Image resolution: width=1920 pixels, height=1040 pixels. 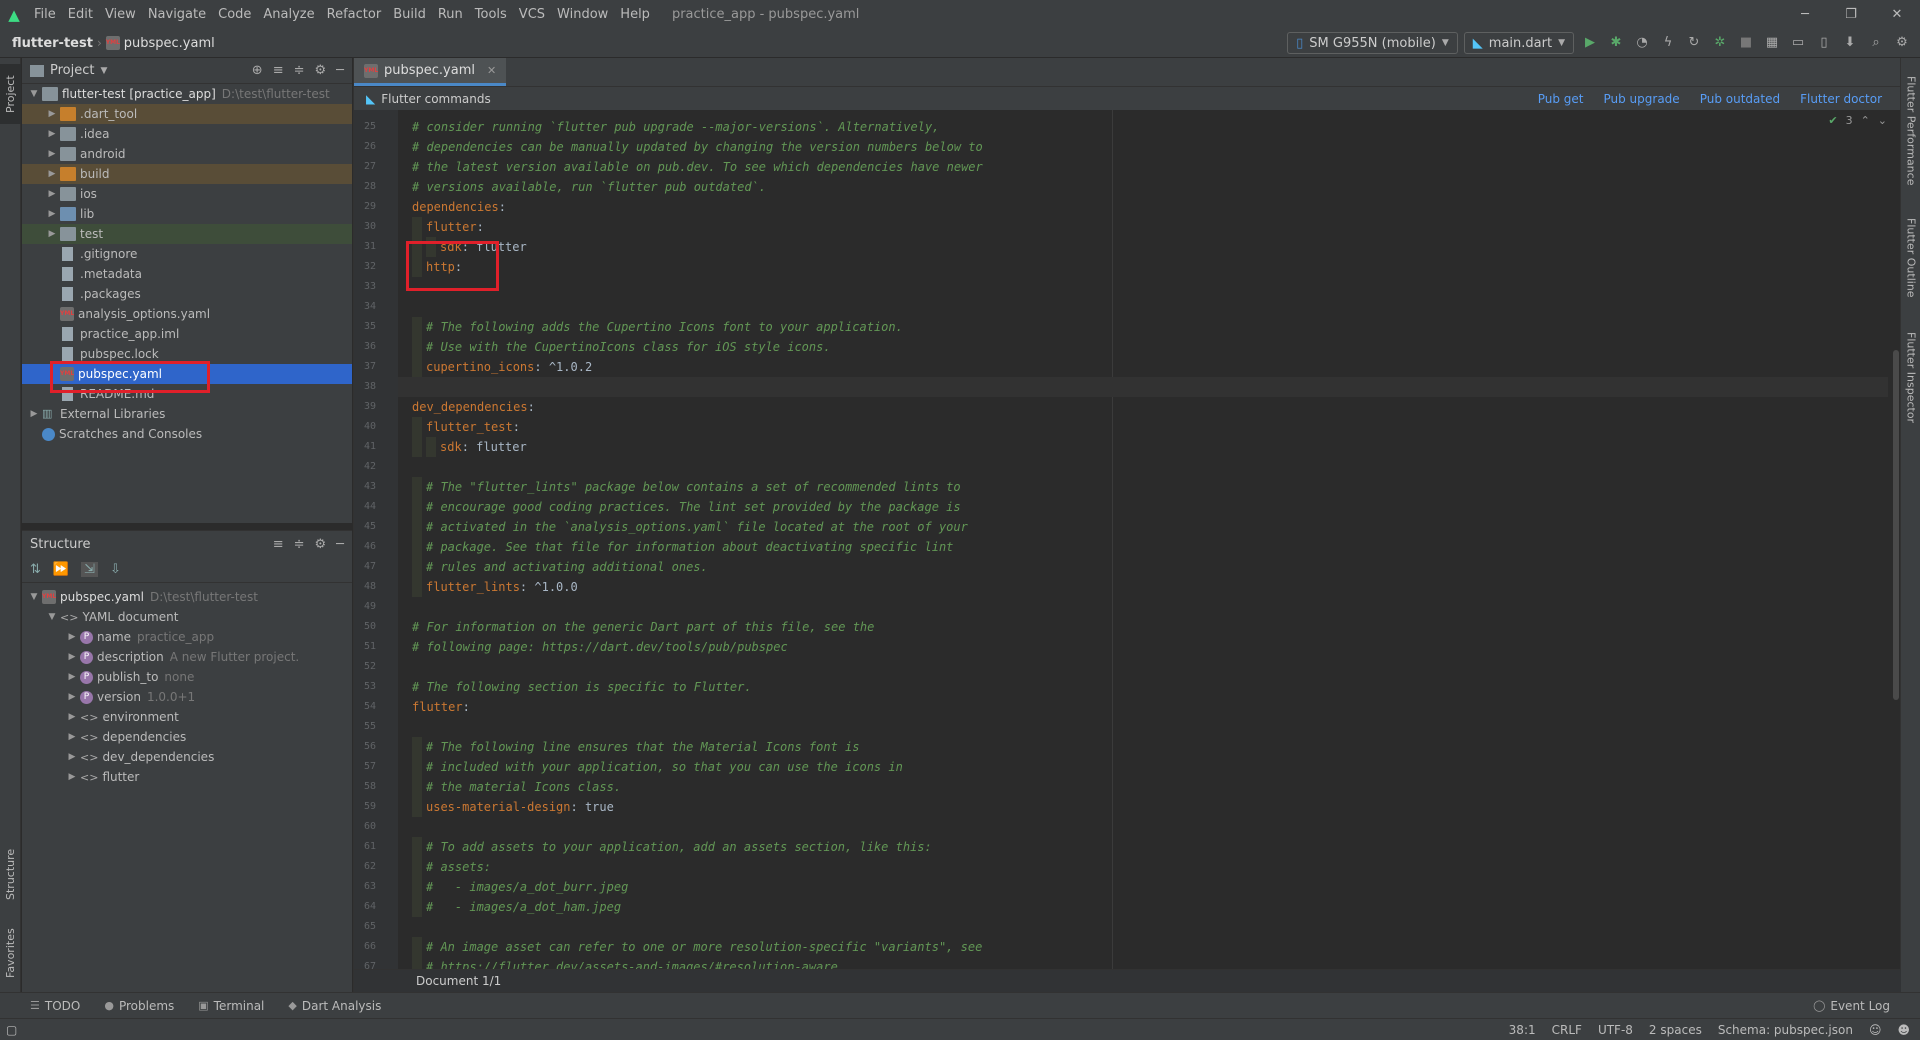 I want to click on code-line: flutter:, so click(x=441, y=707).